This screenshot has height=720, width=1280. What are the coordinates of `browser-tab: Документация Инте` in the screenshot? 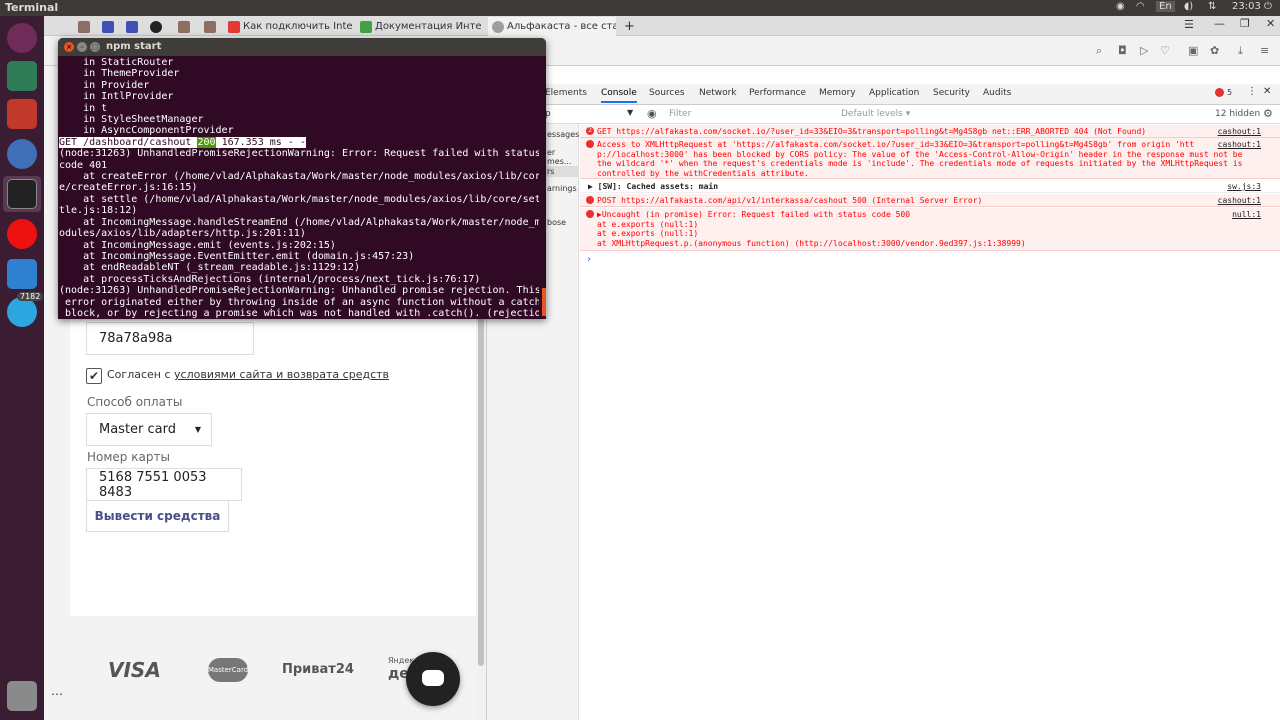 It's located at (420, 26).